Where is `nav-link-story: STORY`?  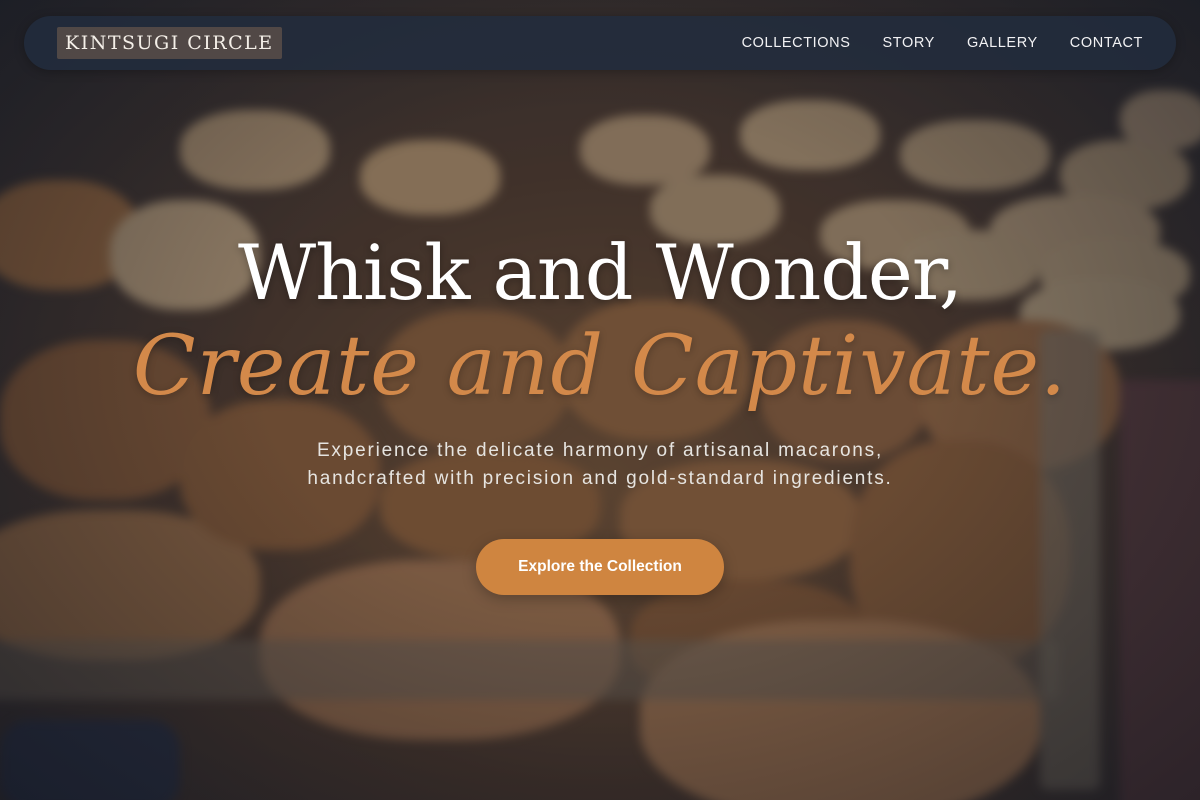 nav-link-story: STORY is located at coordinates (909, 43).